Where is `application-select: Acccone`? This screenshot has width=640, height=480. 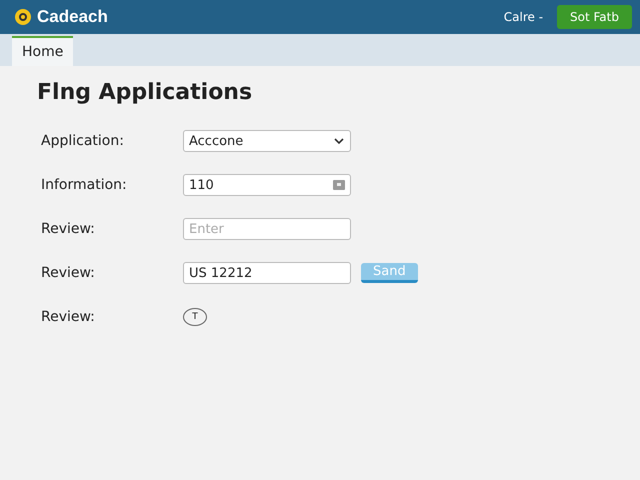
application-select: Acccone is located at coordinates (267, 141).